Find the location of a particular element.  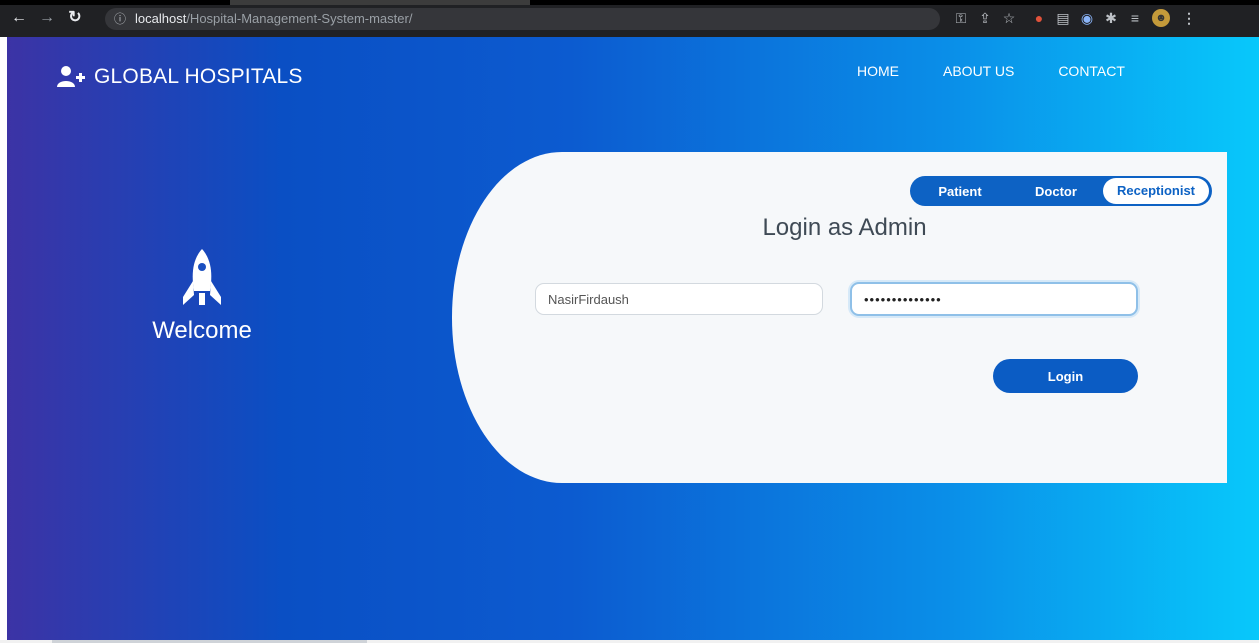

brand: GLOBAL HOSPITALS is located at coordinates (179, 77).